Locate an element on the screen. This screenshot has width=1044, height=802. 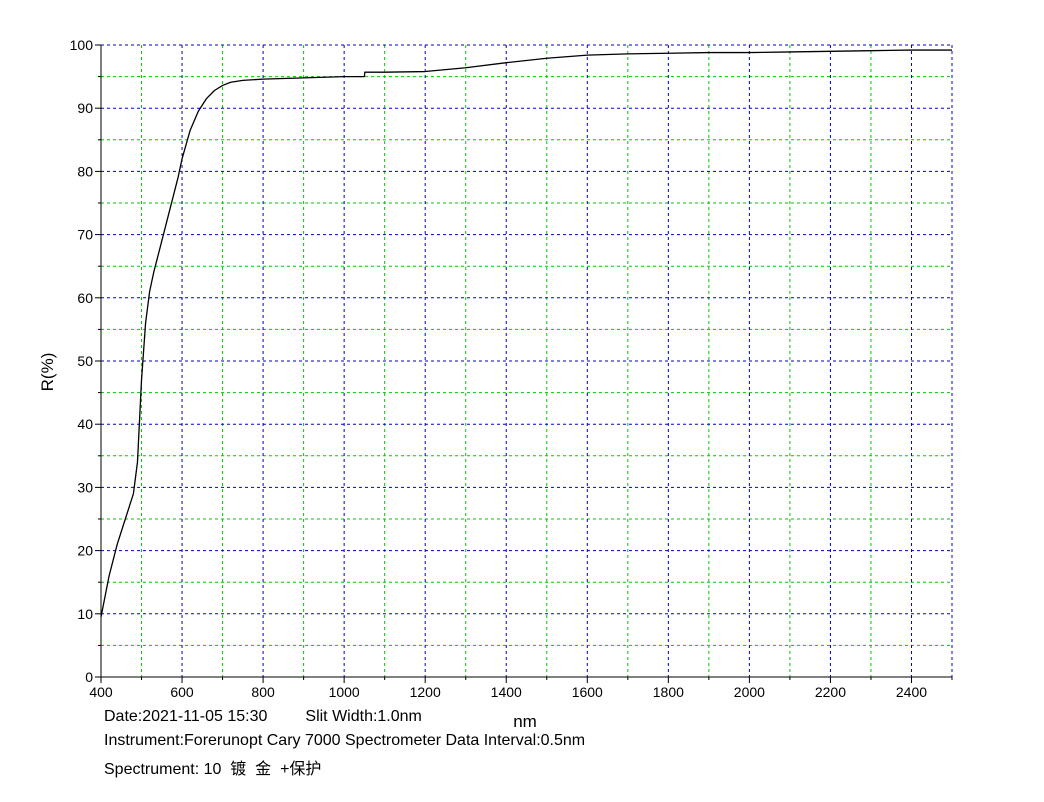
footer-date: Date:2021-11-05 15:30 is located at coordinates (186, 716).